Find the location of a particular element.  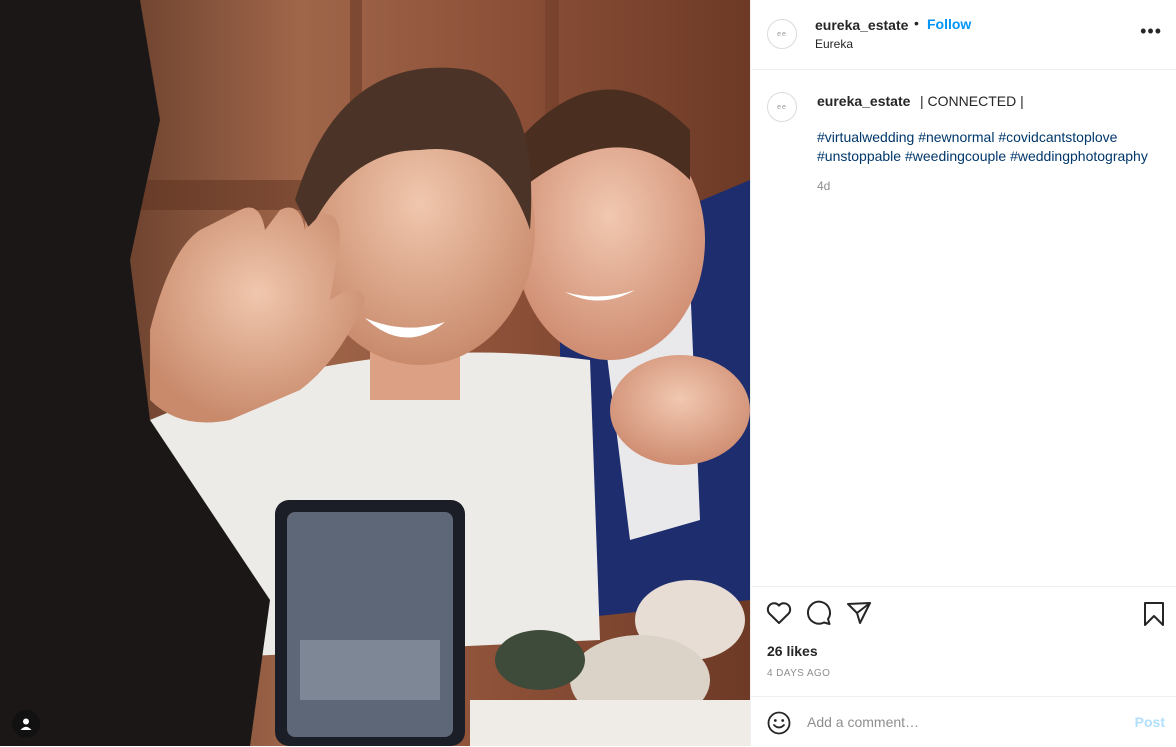

hashtag-link: #covidcantstoplove is located at coordinates (1057, 137).